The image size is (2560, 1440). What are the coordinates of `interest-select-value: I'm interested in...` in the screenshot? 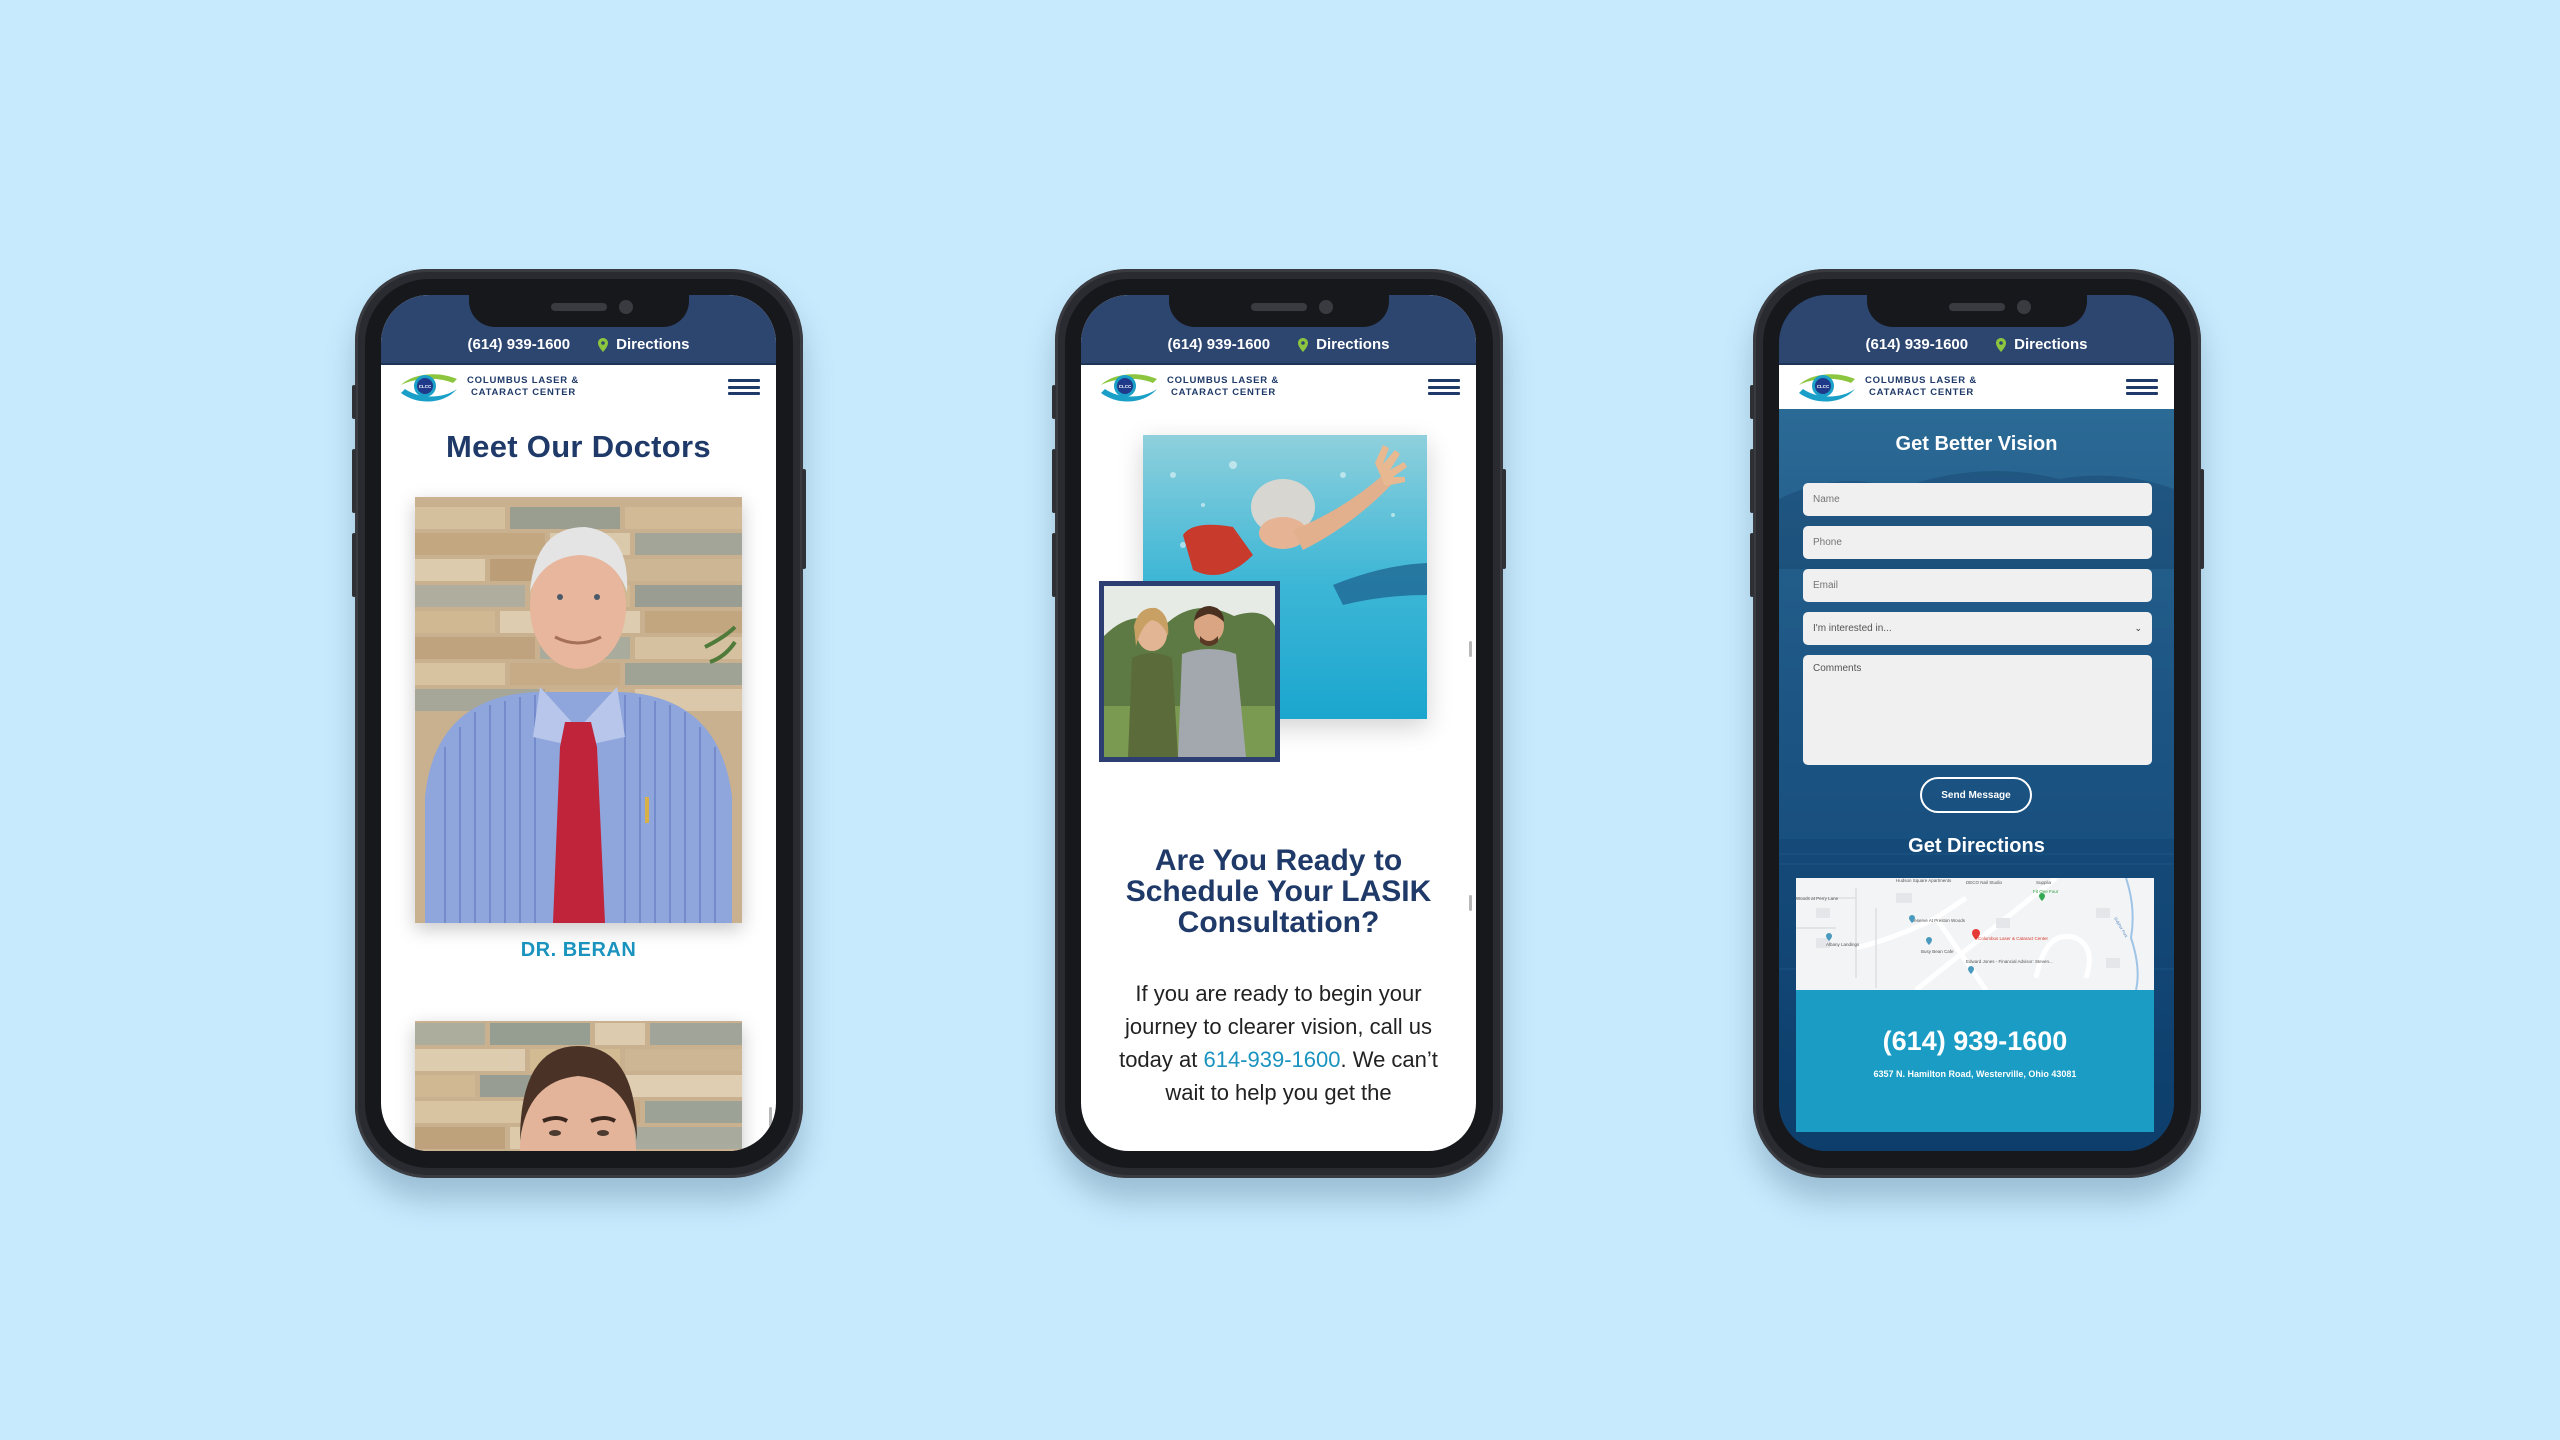 It's located at (1852, 628).